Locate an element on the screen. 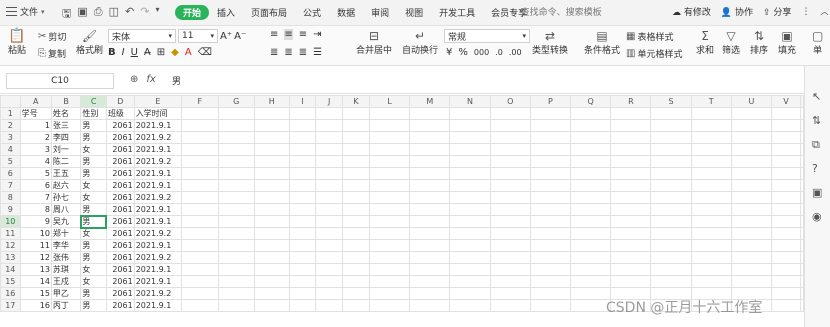 This screenshot has height=327, width=830. cell: 7 is located at coordinates (35, 197).